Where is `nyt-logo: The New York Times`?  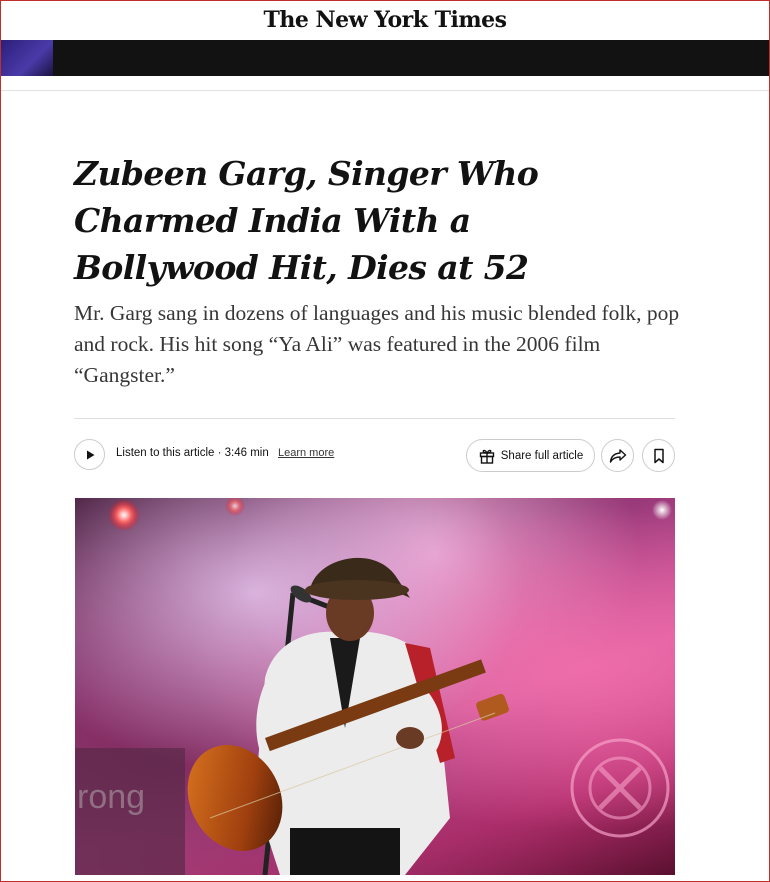
nyt-logo: The New York Times is located at coordinates (385, 20).